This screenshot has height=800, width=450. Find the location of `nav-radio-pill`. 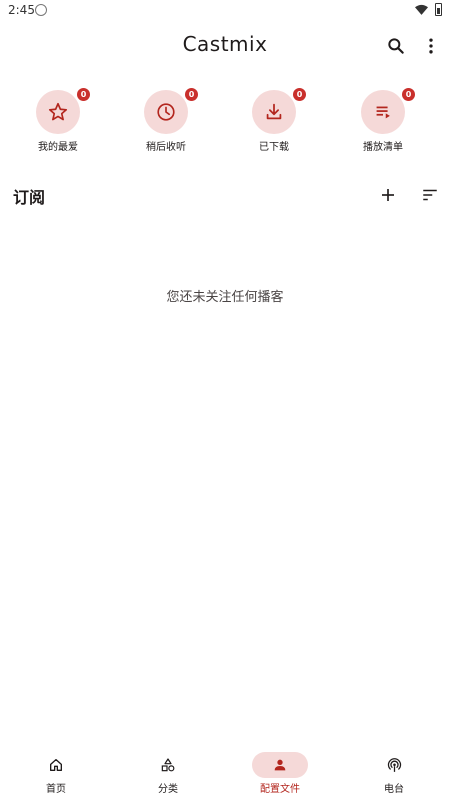

nav-radio-pill is located at coordinates (394, 765).